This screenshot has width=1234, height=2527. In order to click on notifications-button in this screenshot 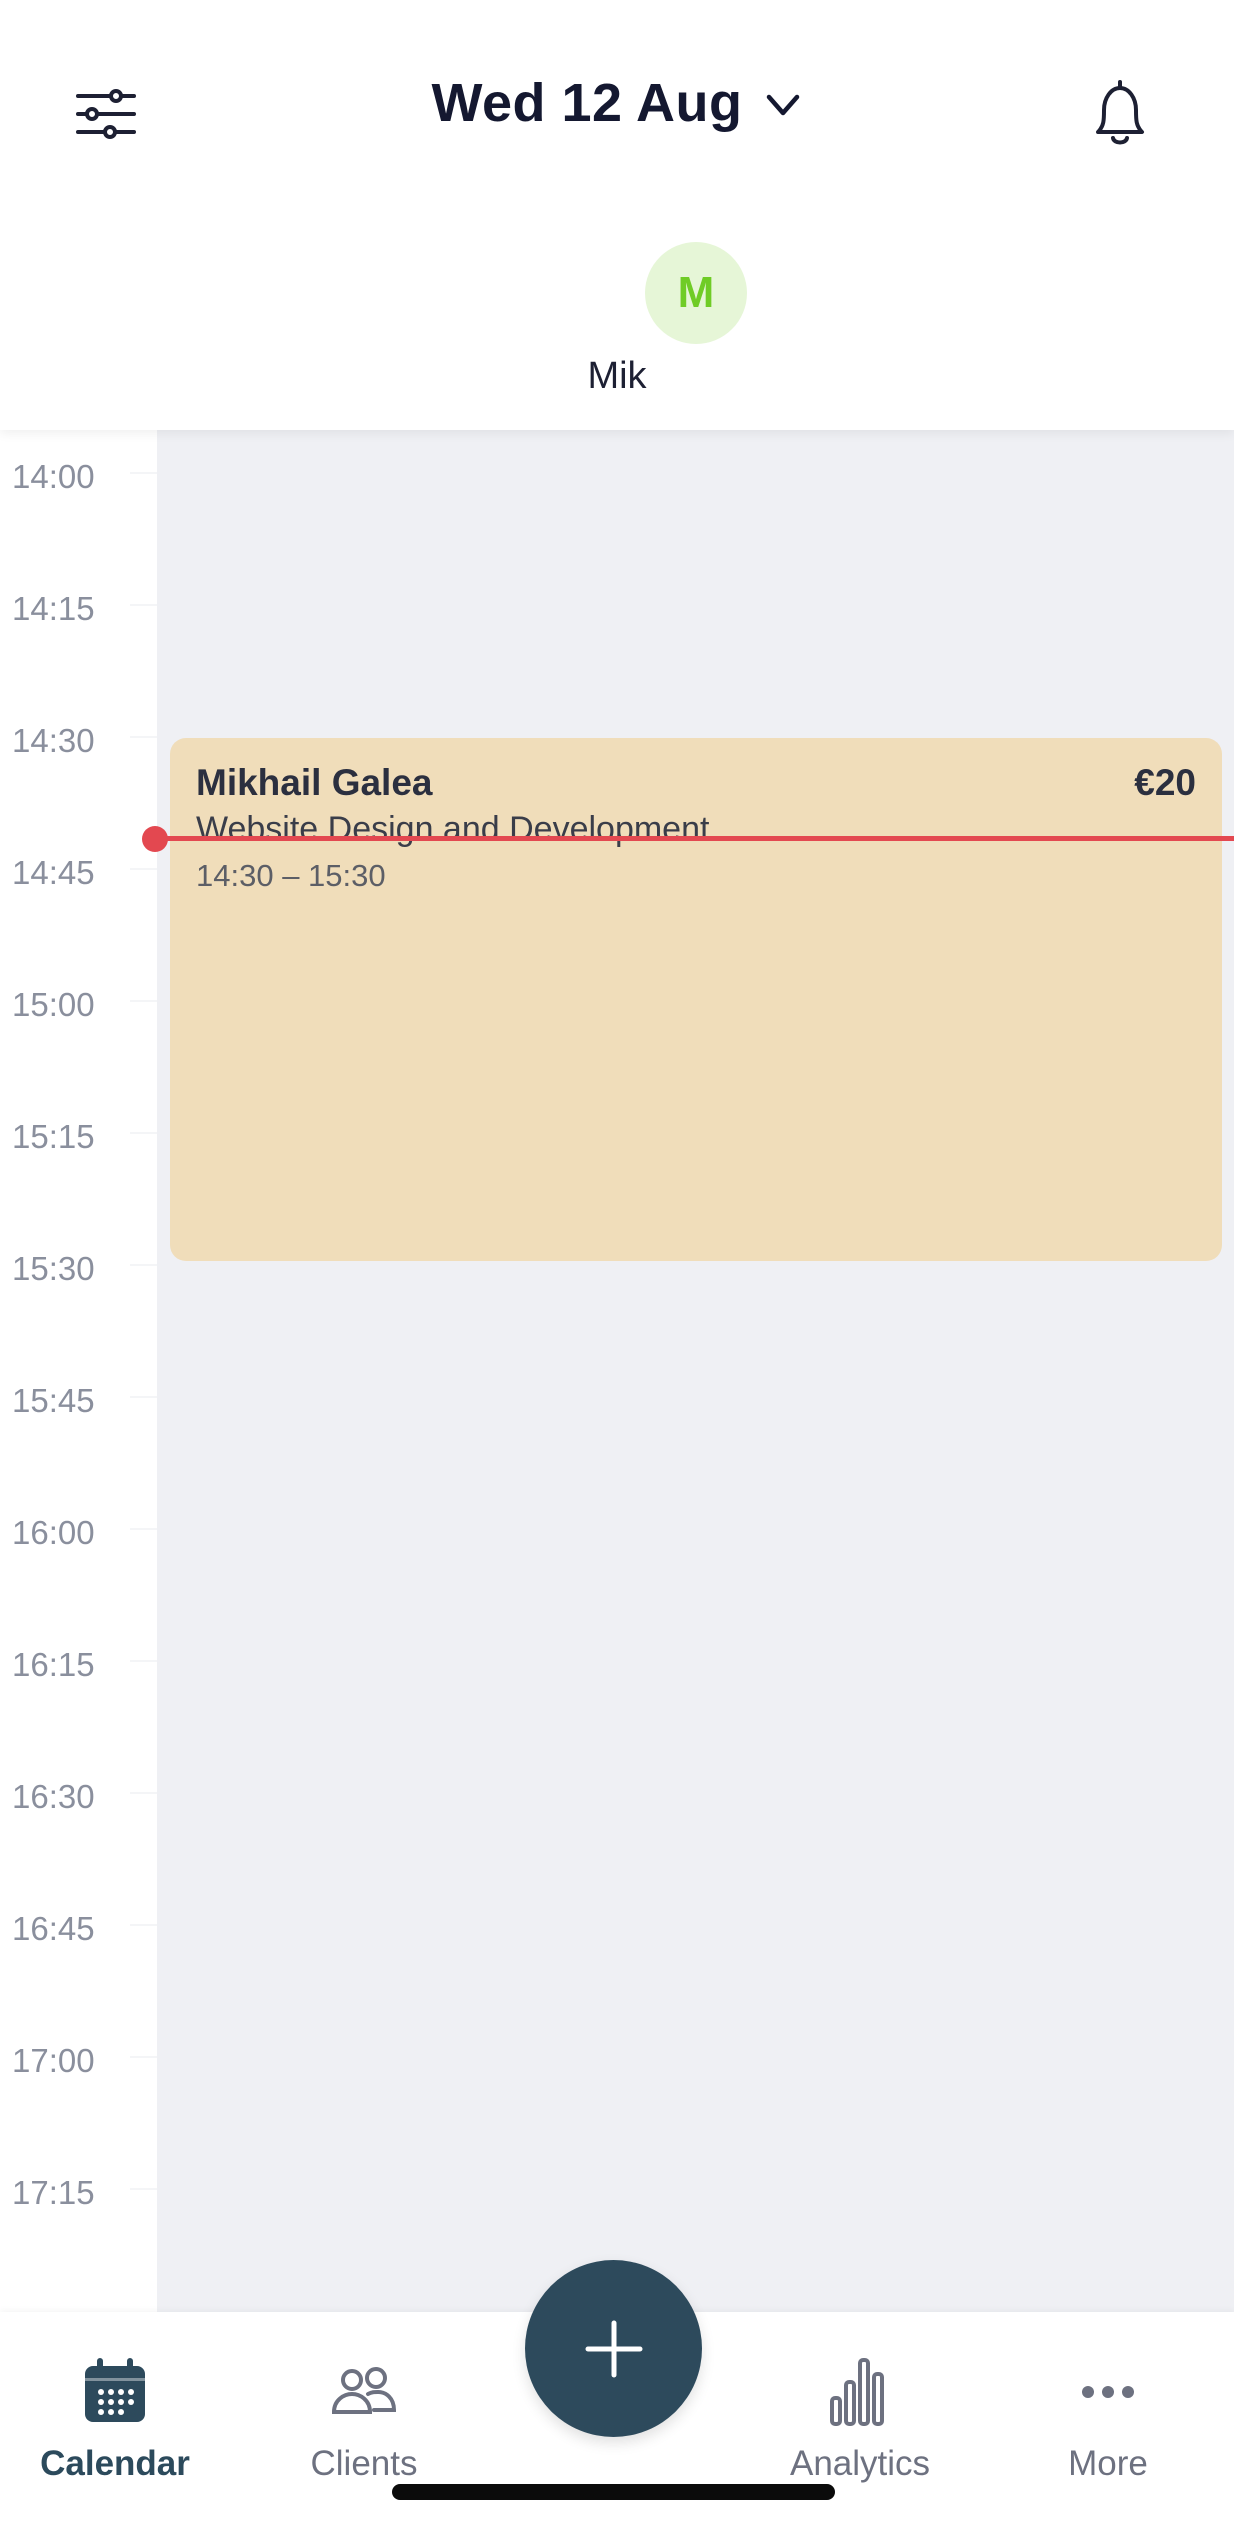, I will do `click(1120, 114)`.